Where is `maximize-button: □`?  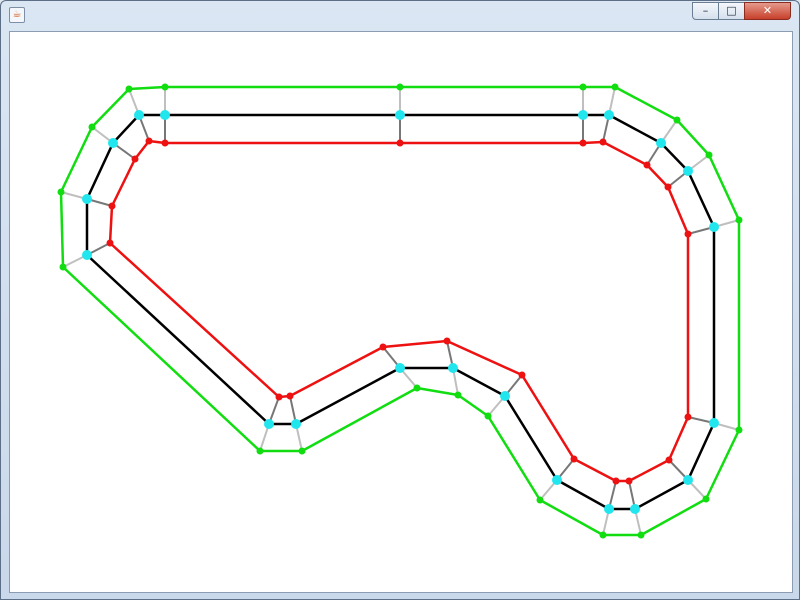 maximize-button: □ is located at coordinates (731, 11).